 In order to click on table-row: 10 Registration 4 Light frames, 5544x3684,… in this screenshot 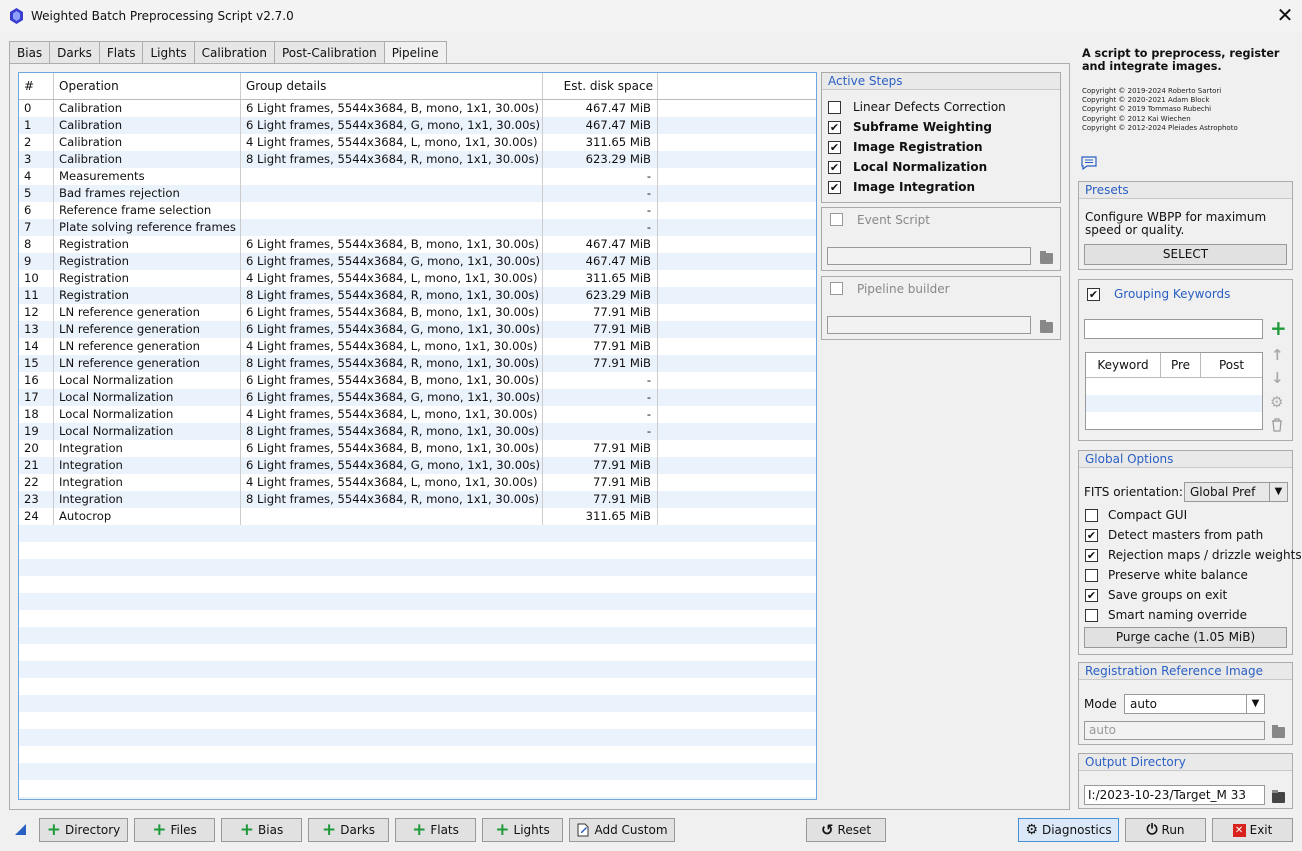, I will do `click(417, 278)`.